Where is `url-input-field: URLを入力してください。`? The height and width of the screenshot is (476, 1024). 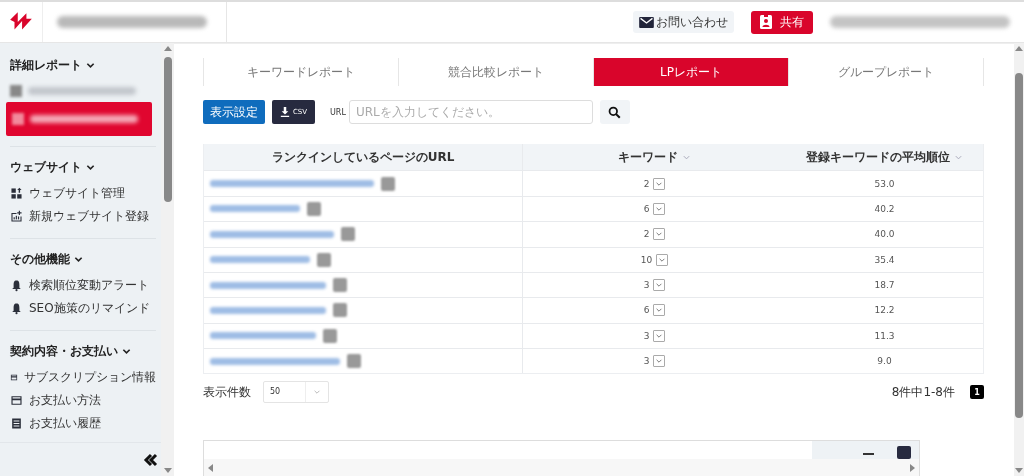
url-input-field: URLを入力してください。 is located at coordinates (470, 112).